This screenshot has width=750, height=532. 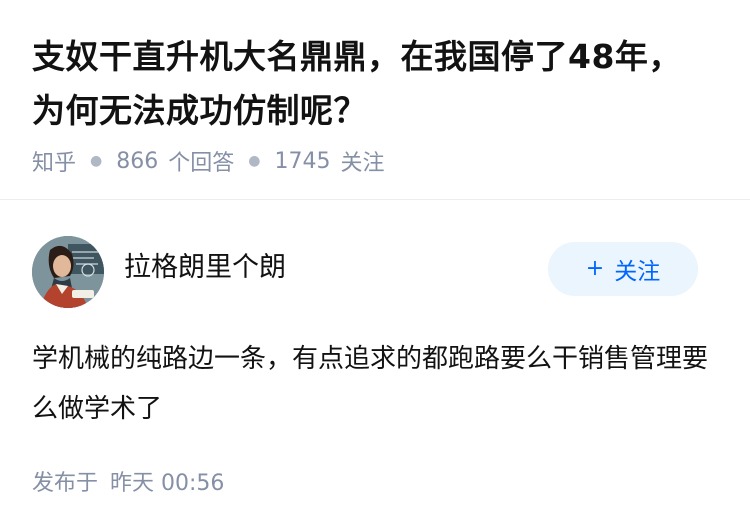 I want to click on avatar, so click(x=68, y=272).